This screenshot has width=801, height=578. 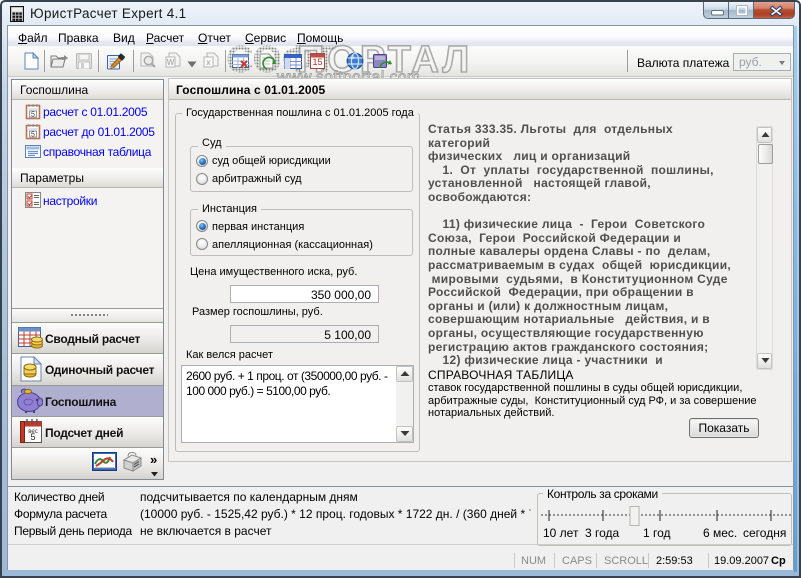 What do you see at coordinates (317, 62) in the screenshot?
I see `svg-text: 15` at bounding box center [317, 62].